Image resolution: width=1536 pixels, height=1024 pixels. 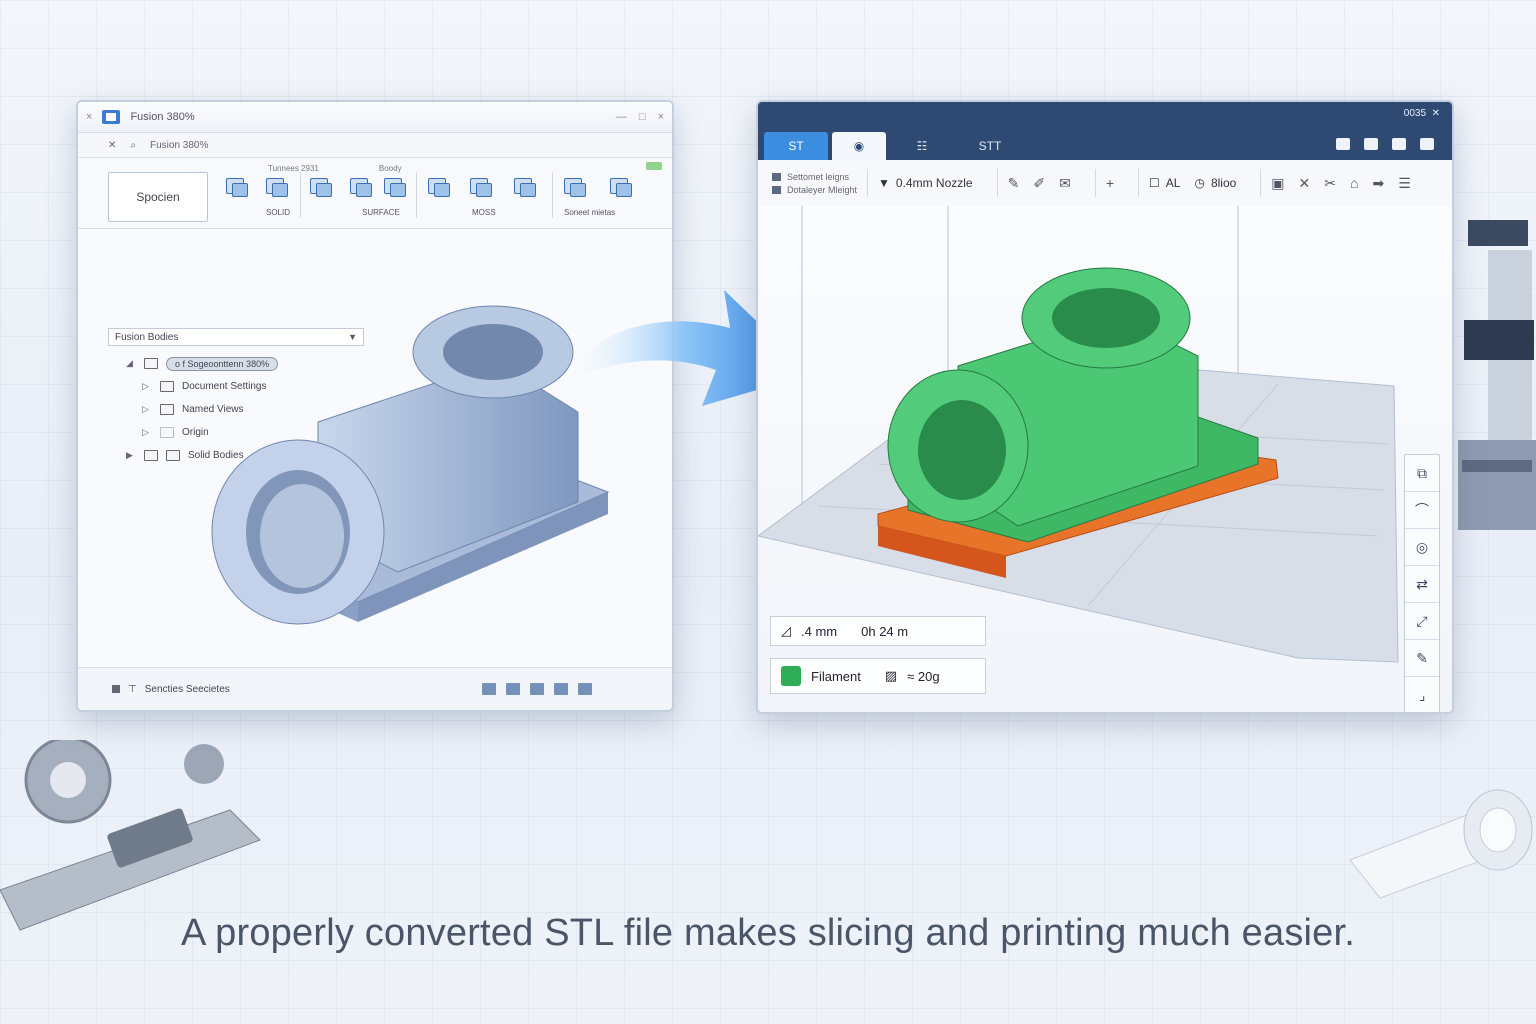 I want to click on slice-button: ◷ 8lioo, so click(x=1215, y=183).